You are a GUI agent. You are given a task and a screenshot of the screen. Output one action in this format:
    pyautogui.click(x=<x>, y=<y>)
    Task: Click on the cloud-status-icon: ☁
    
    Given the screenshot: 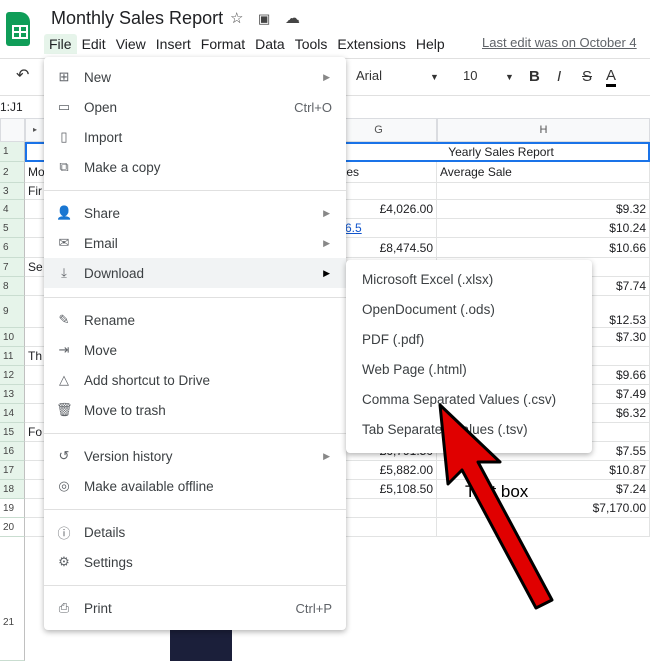 What is the action you would take?
    pyautogui.click(x=292, y=18)
    